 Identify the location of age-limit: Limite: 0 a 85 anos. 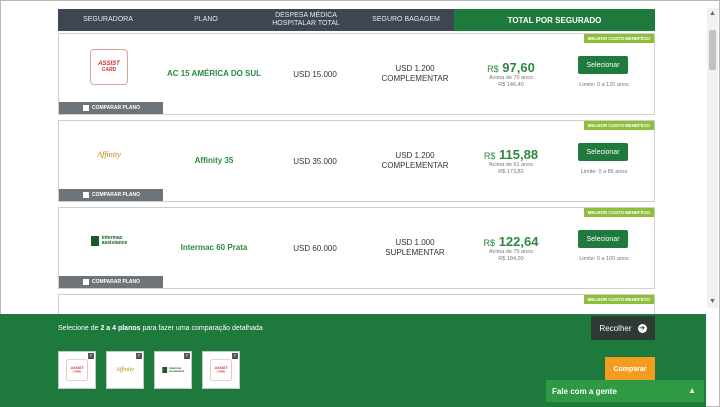
(604, 172).